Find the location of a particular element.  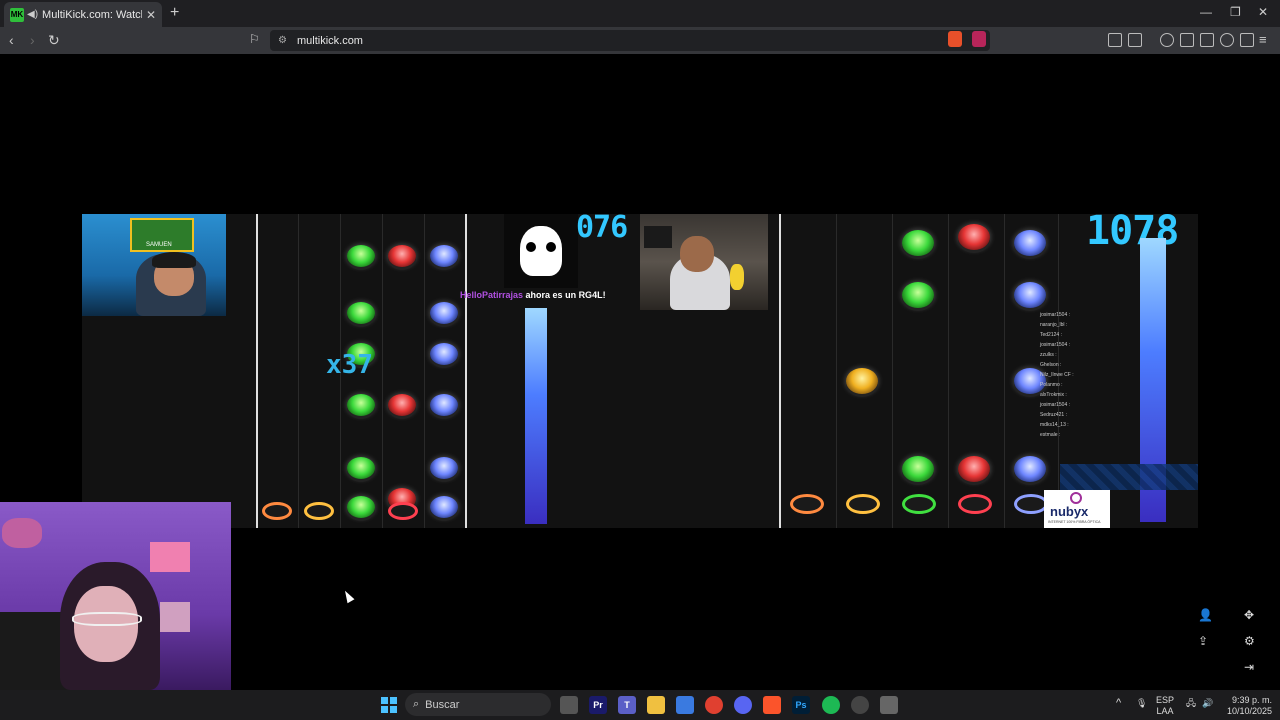

tab-multikick: MK ◀) MultiKick.com: Watch Multip ✕ is located at coordinates (83, 14).